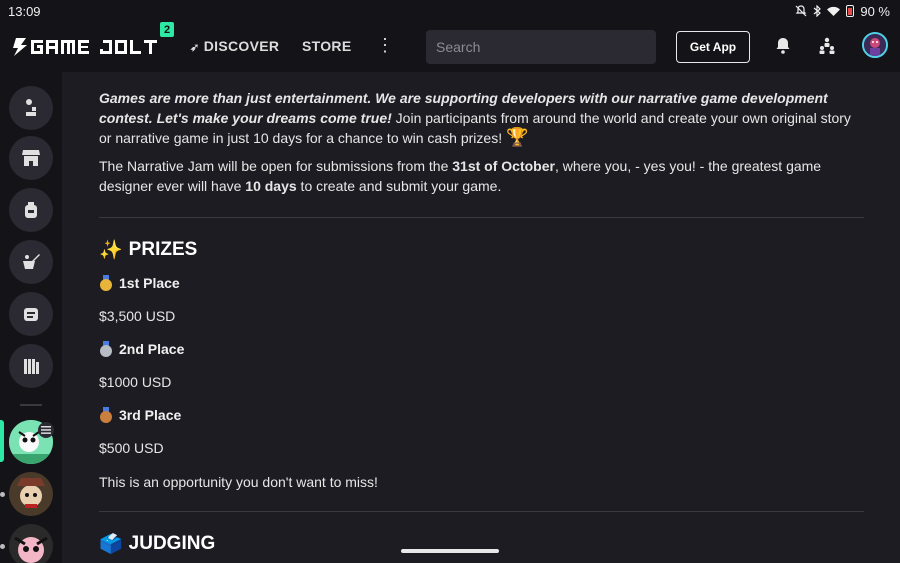 The height and width of the screenshot is (563, 900). I want to click on left-sidebar, so click(31, 317).